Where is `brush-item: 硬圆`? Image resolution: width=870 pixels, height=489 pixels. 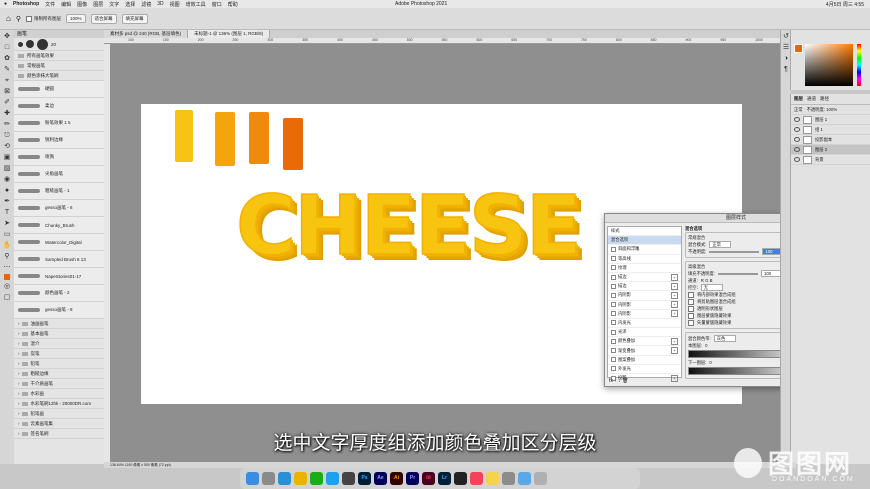 brush-item: 硬圆 is located at coordinates (59, 89).